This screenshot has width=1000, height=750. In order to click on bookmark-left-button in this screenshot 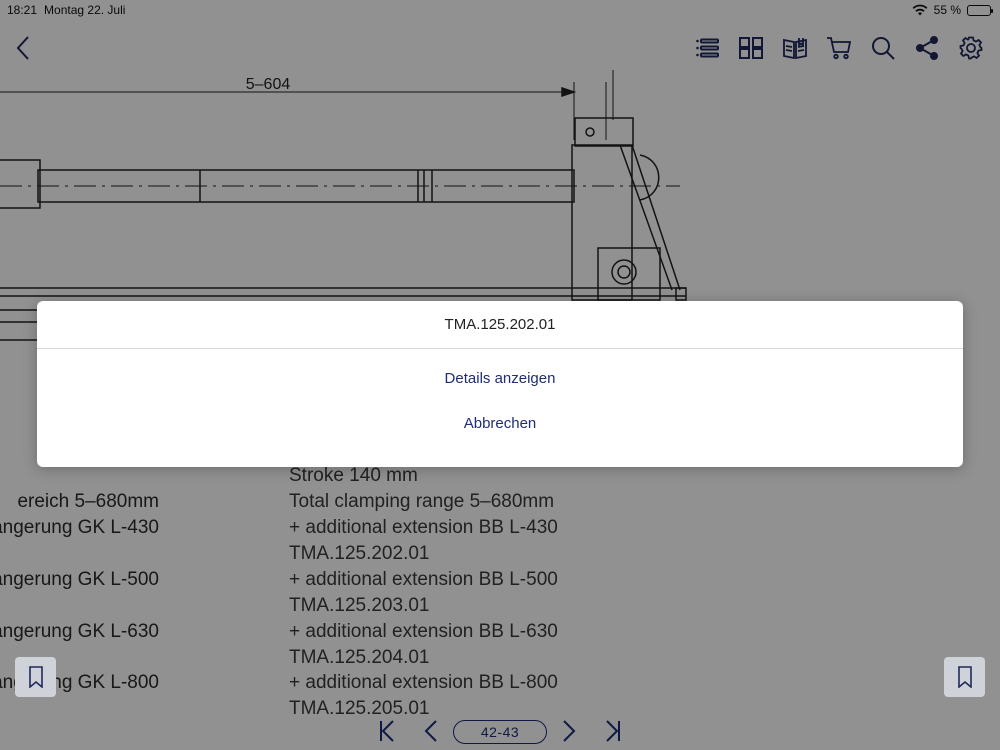, I will do `click(35, 677)`.